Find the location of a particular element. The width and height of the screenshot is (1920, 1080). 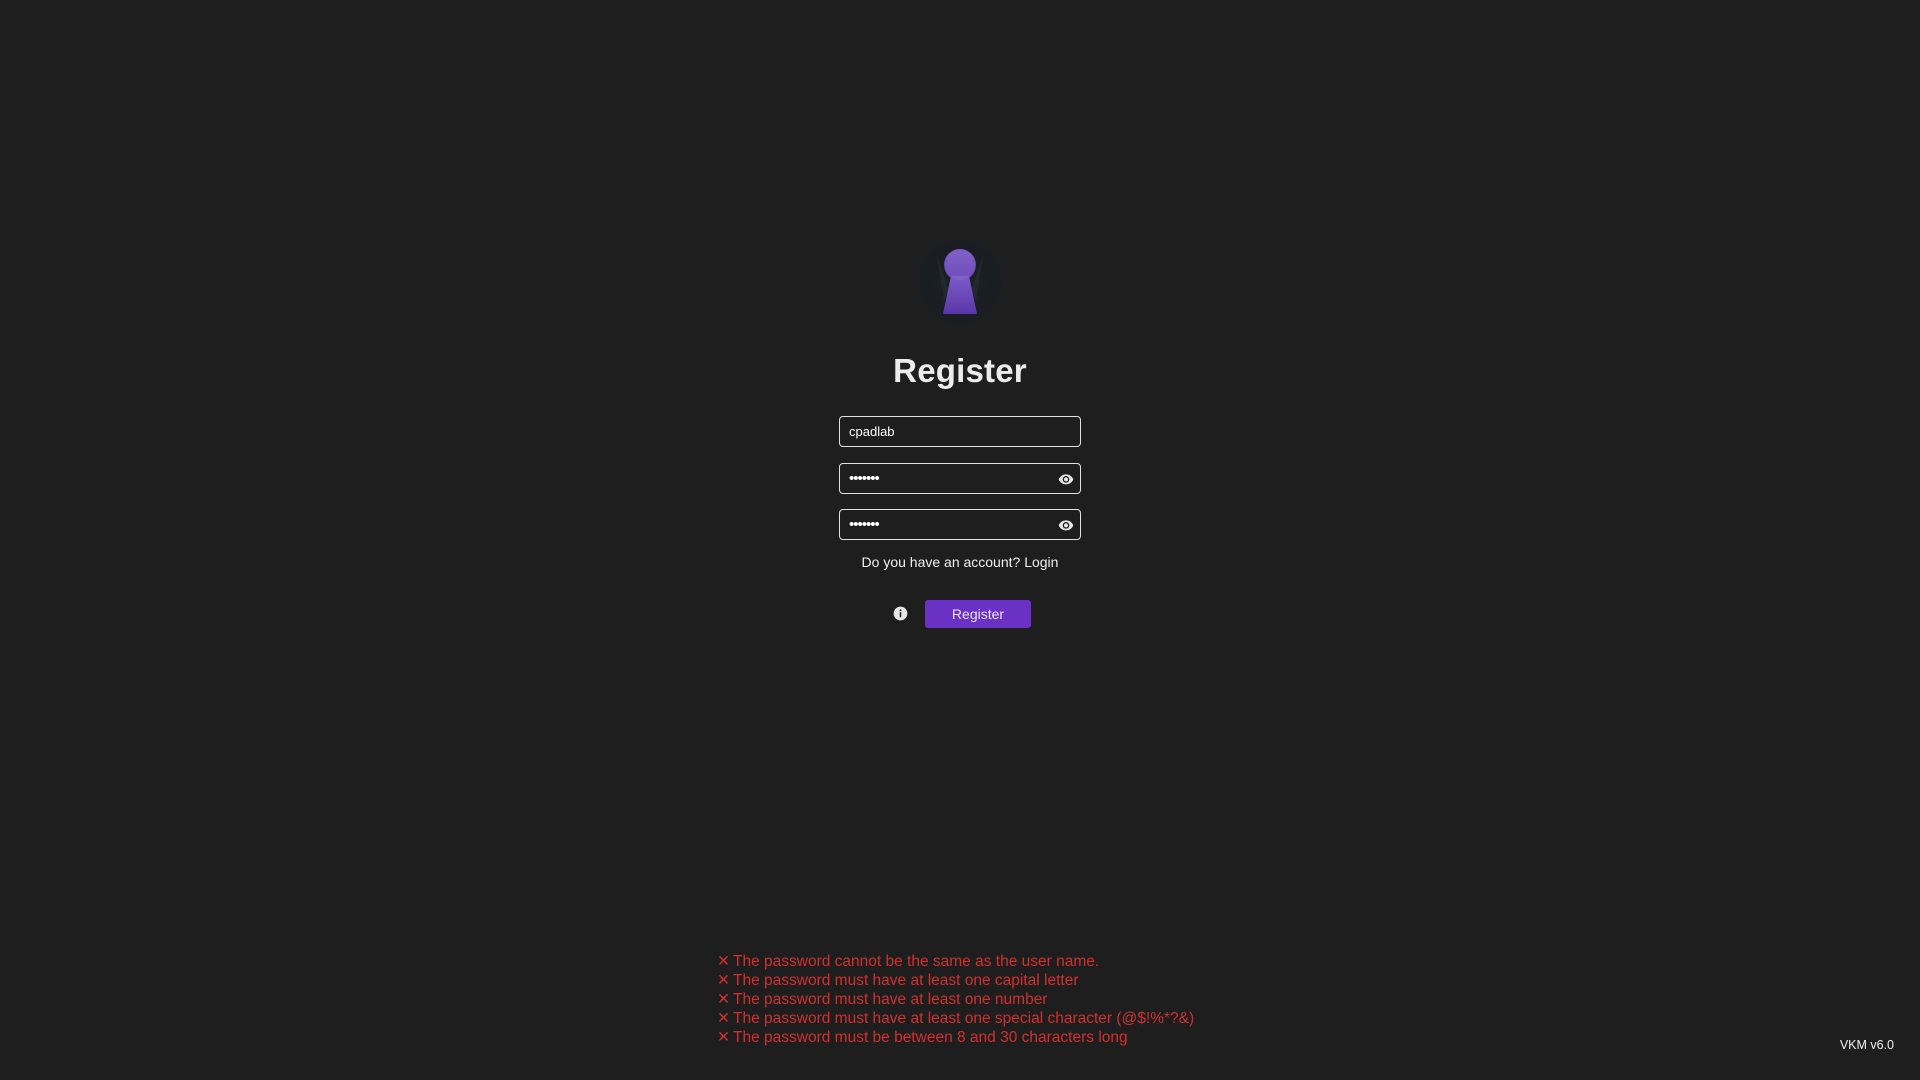

confirm-password-input is located at coordinates (949, 524).